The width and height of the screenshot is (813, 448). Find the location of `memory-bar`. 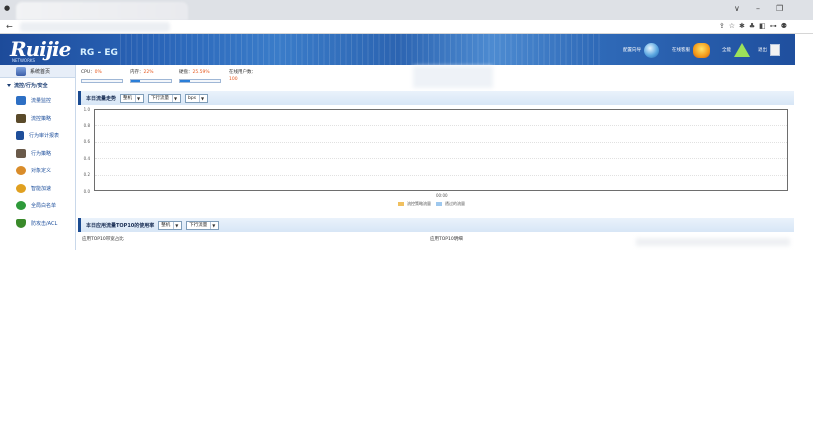

memory-bar is located at coordinates (151, 81).